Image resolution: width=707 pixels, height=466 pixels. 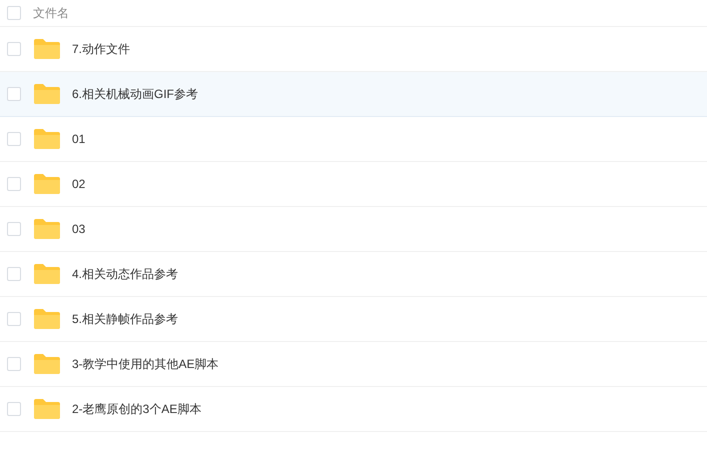 I want to click on column-header: 文件名, so click(x=51, y=13).